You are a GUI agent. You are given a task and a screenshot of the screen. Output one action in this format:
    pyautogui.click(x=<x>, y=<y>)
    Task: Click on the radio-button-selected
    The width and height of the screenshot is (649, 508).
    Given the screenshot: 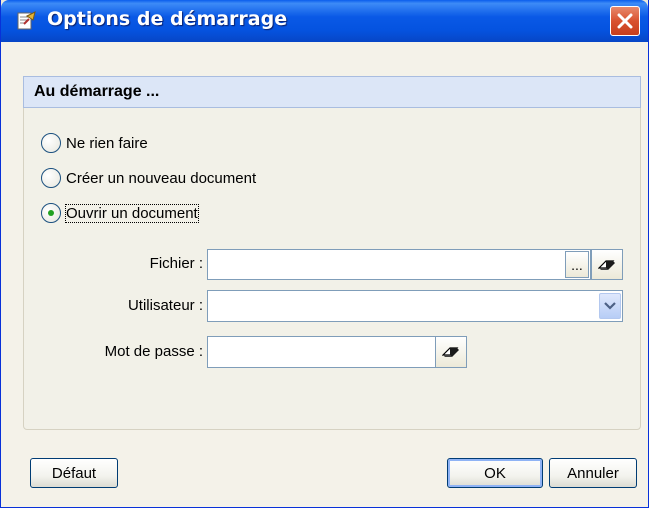 What is the action you would take?
    pyautogui.click(x=51, y=213)
    